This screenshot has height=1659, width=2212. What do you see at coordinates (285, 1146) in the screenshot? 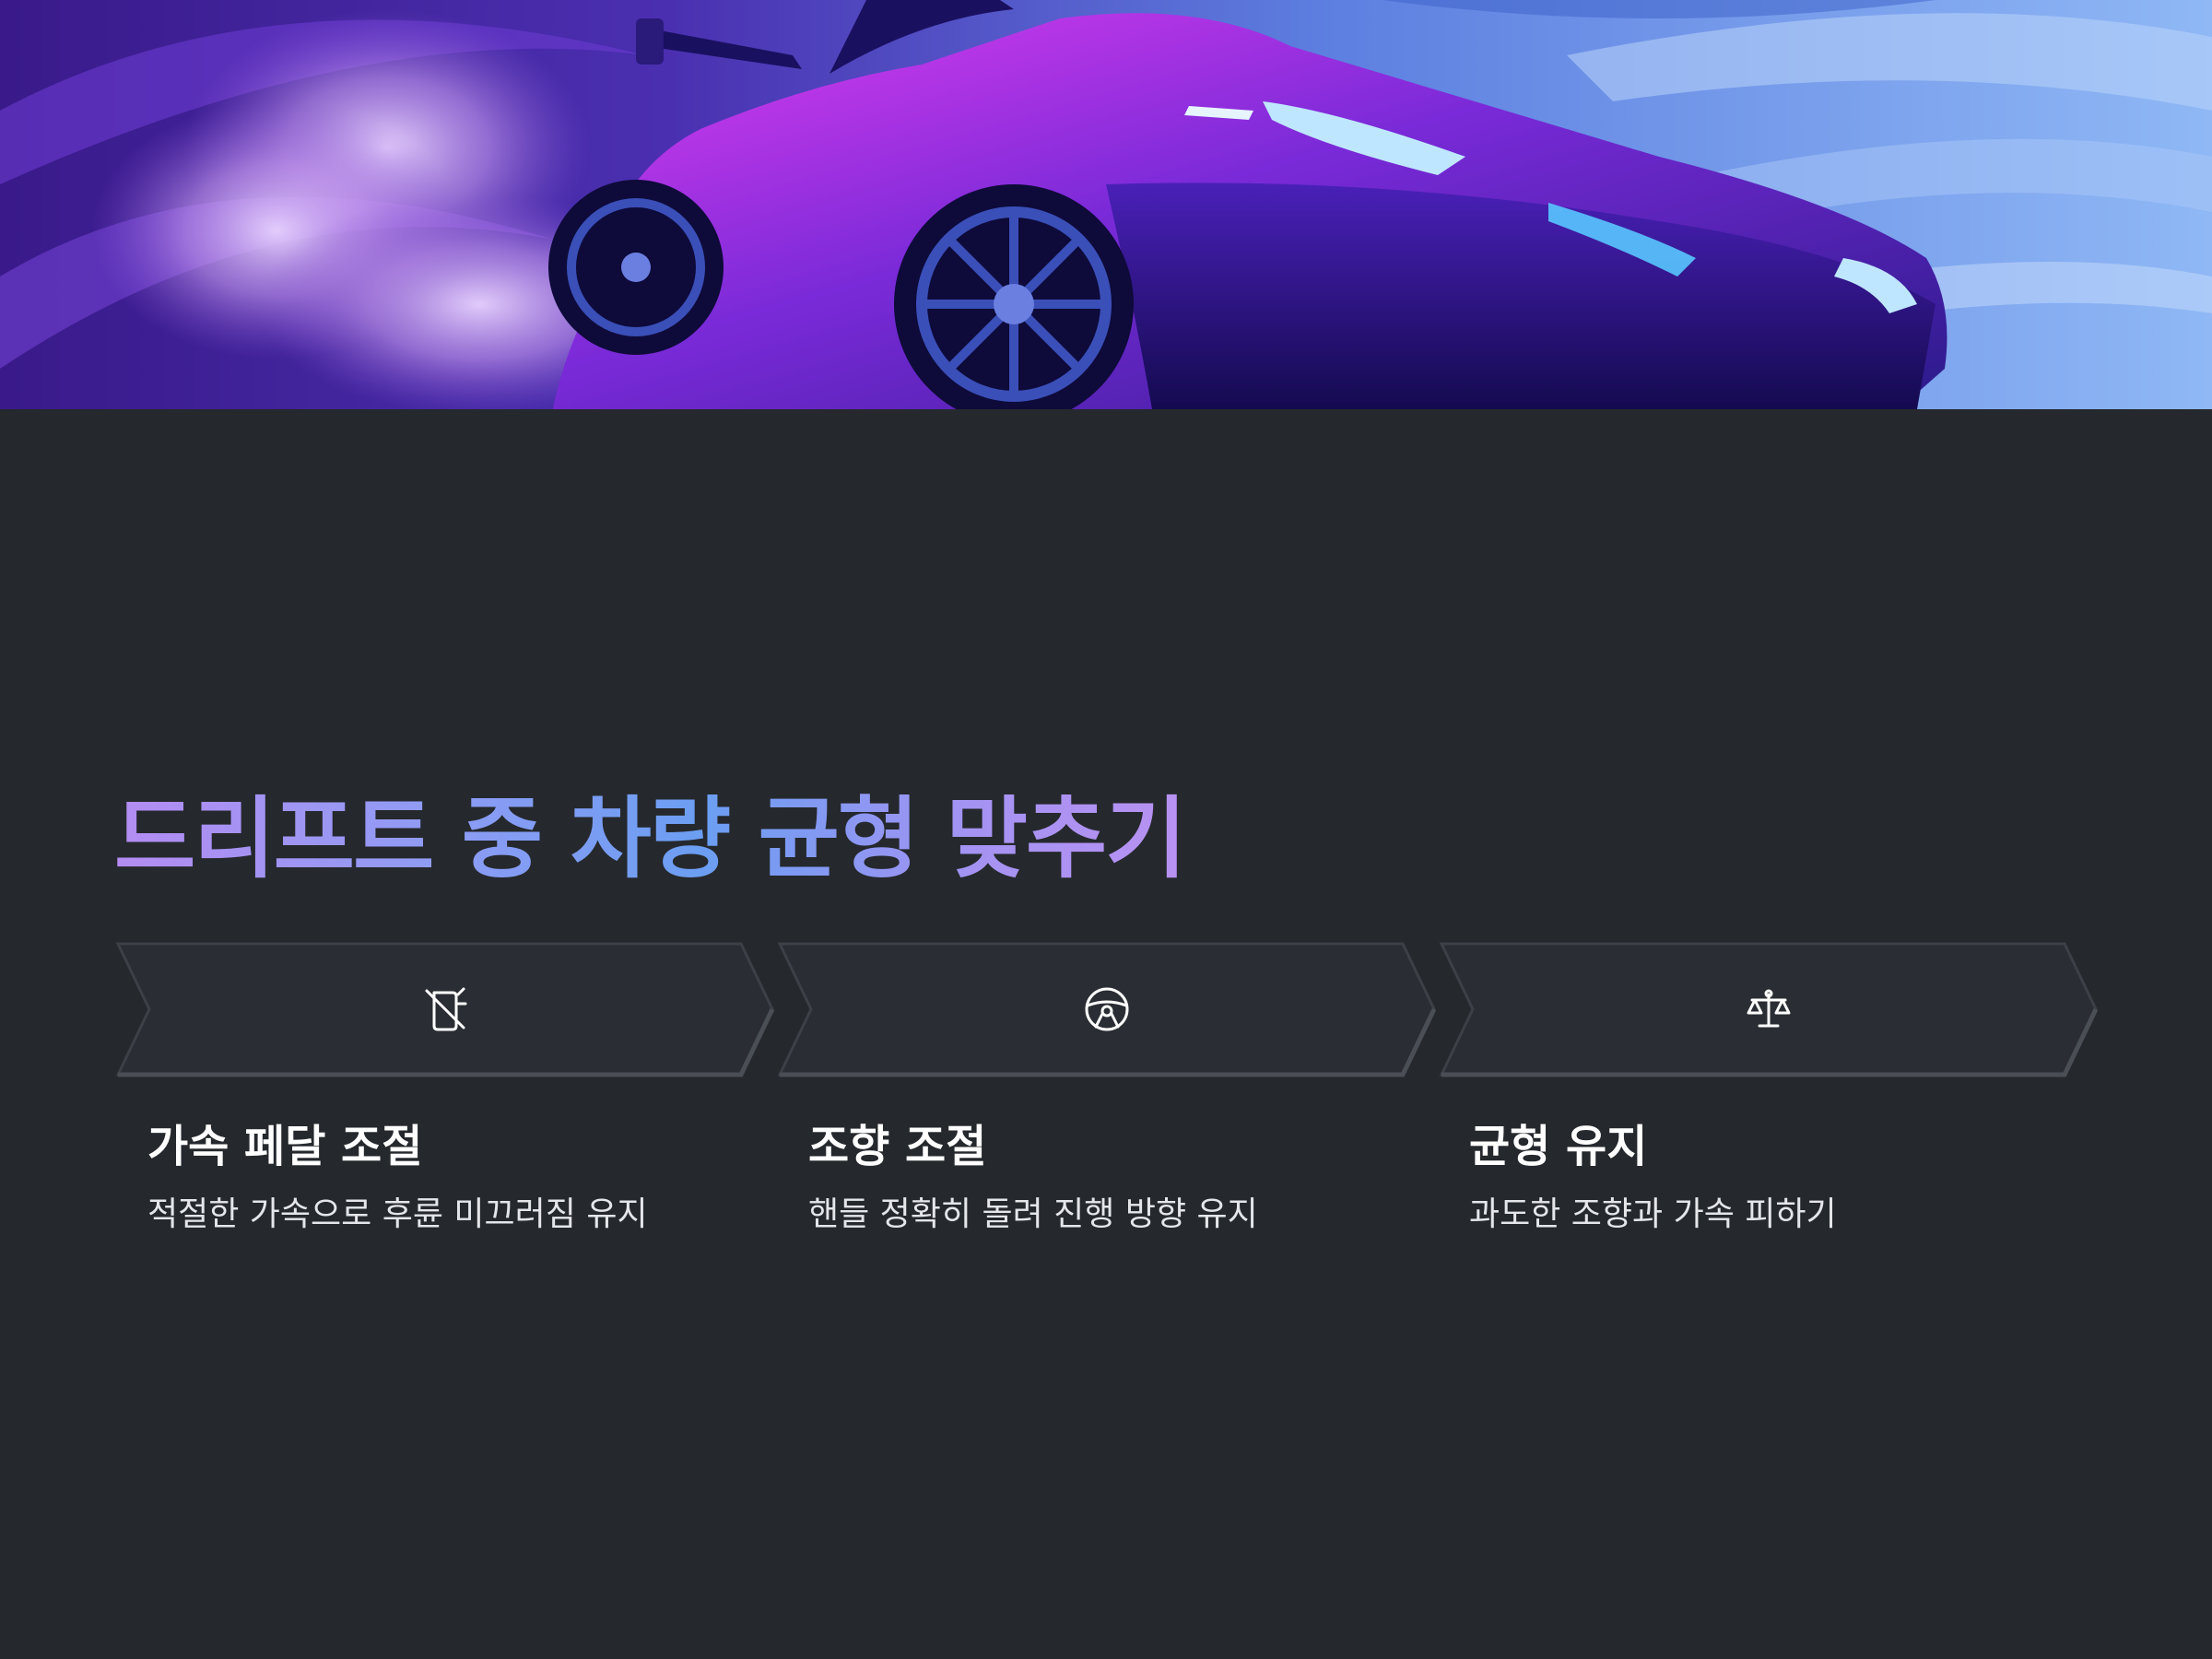
I see `step-title: 가속 페달 조절` at bounding box center [285, 1146].